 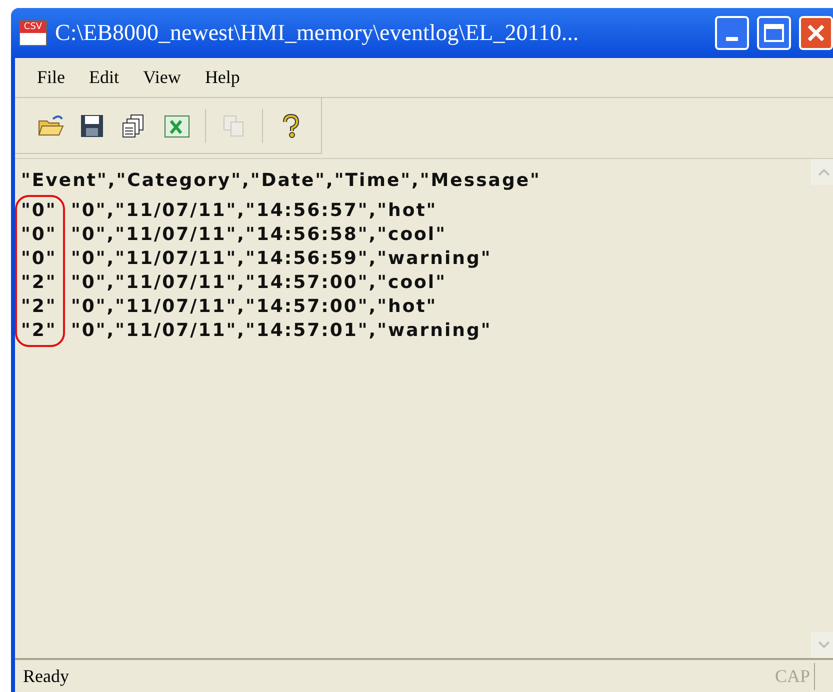 What do you see at coordinates (222, 77) in the screenshot?
I see `menu-item: Help` at bounding box center [222, 77].